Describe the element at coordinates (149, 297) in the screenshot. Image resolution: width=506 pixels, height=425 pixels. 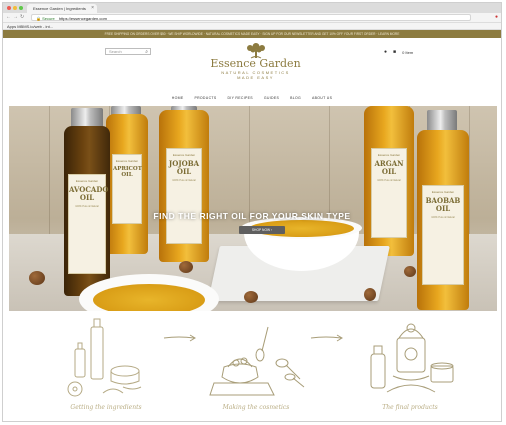
I see `front-bowl-oil` at that location.